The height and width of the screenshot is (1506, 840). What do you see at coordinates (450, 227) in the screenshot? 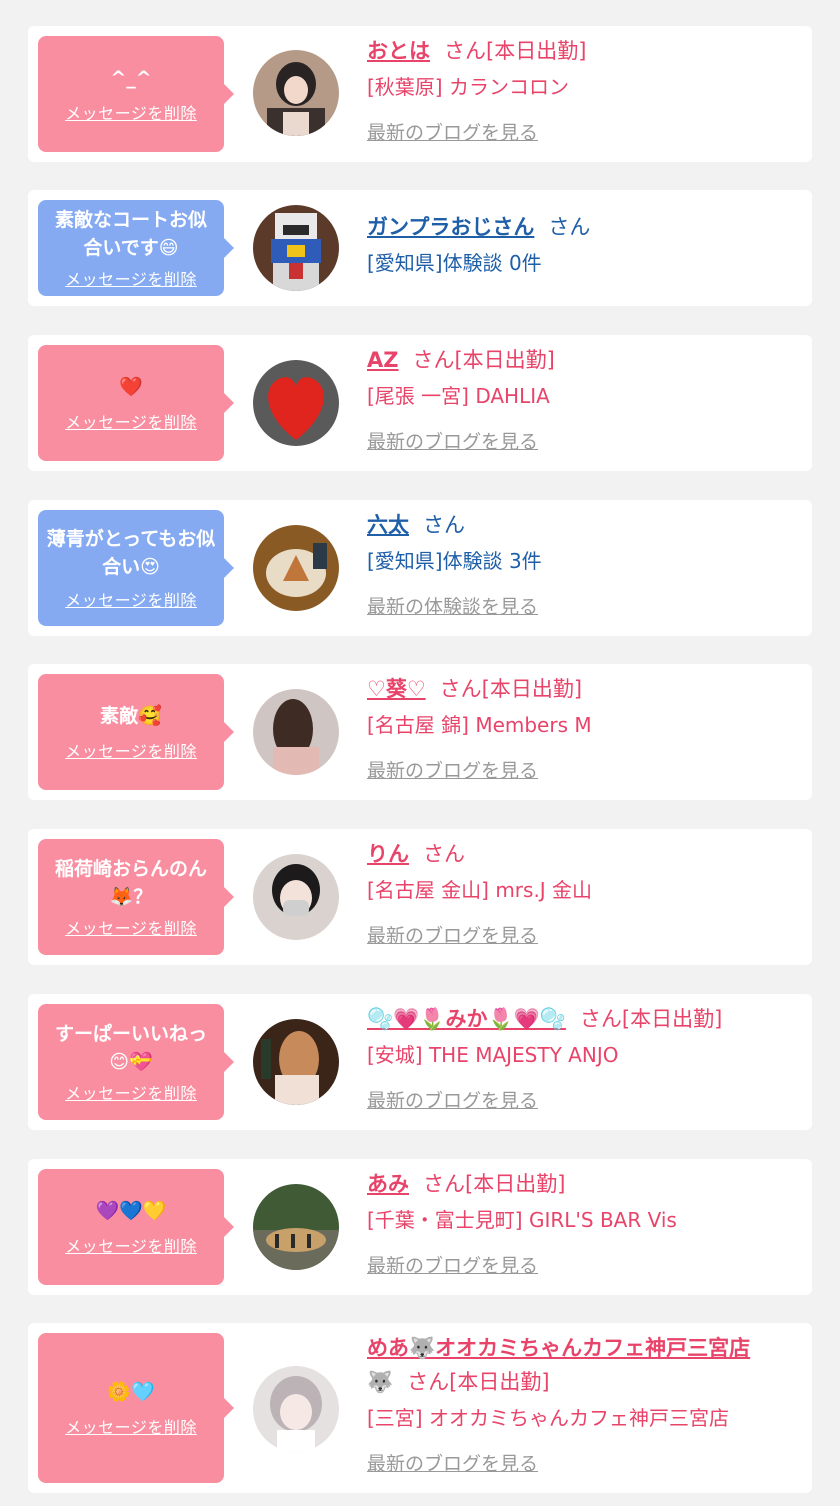
I see `username-link: ガンプラおじさん` at bounding box center [450, 227].